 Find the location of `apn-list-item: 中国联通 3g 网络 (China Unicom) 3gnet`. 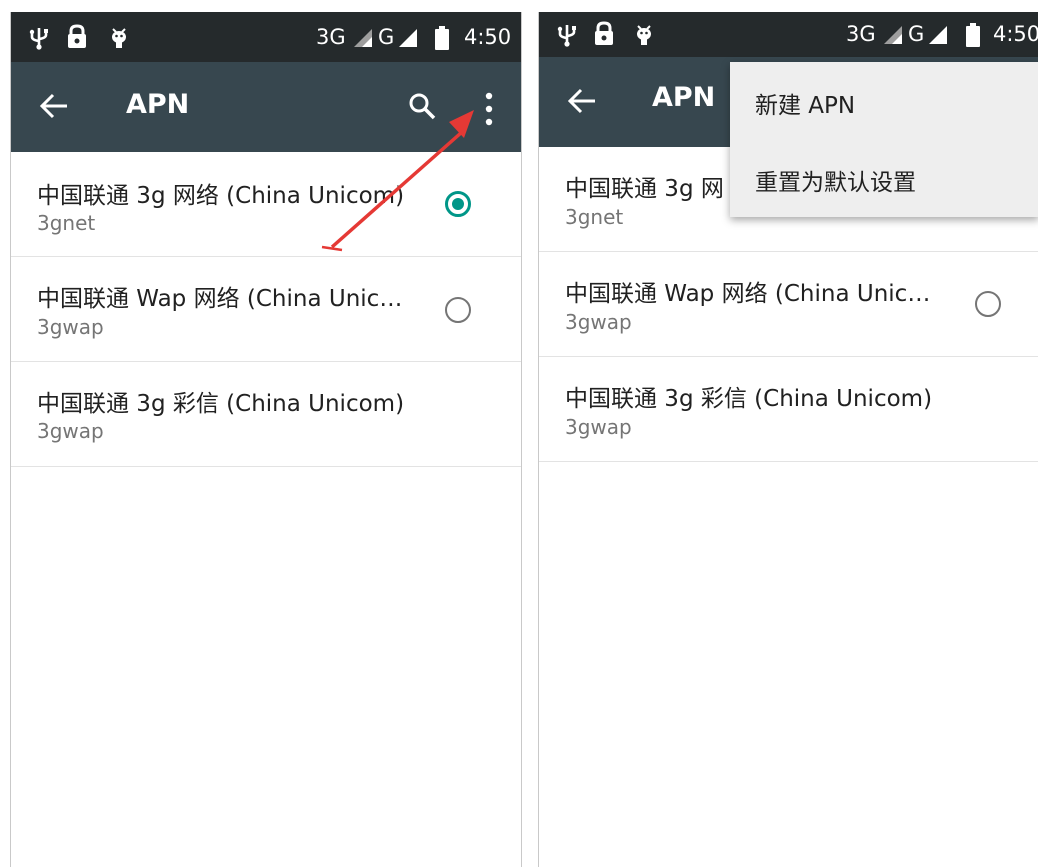

apn-list-item: 中国联通 3g 网络 (China Unicom) 3gnet is located at coordinates (266, 204).